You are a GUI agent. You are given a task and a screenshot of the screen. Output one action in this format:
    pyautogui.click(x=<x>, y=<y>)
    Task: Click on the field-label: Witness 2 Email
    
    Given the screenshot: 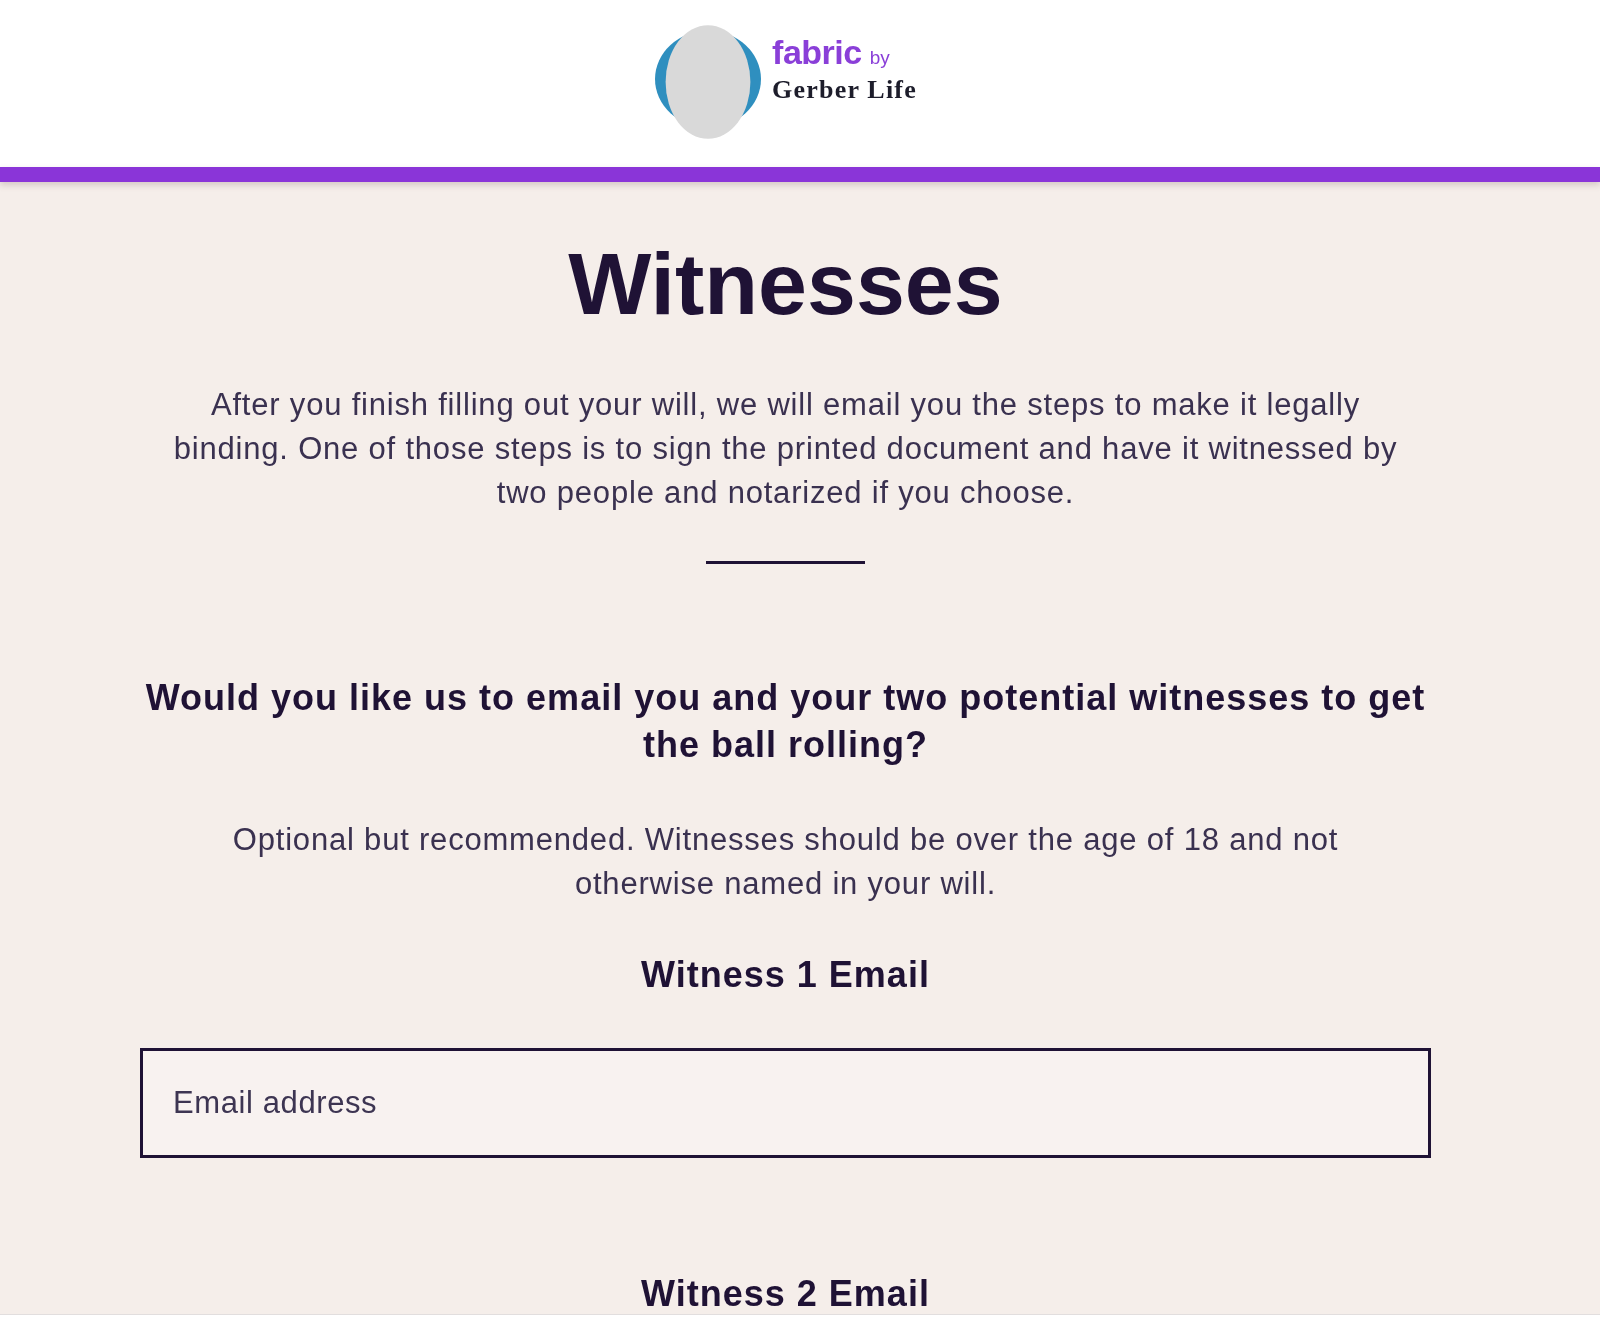 What is the action you would take?
    pyautogui.click(x=785, y=1293)
    